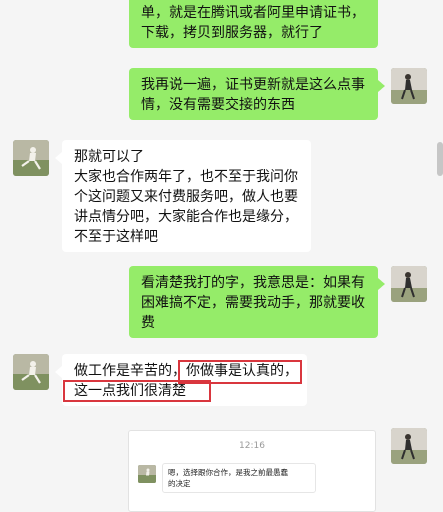 The width and height of the screenshot is (443, 512). I want to click on message-text-line: 费, so click(148, 323).